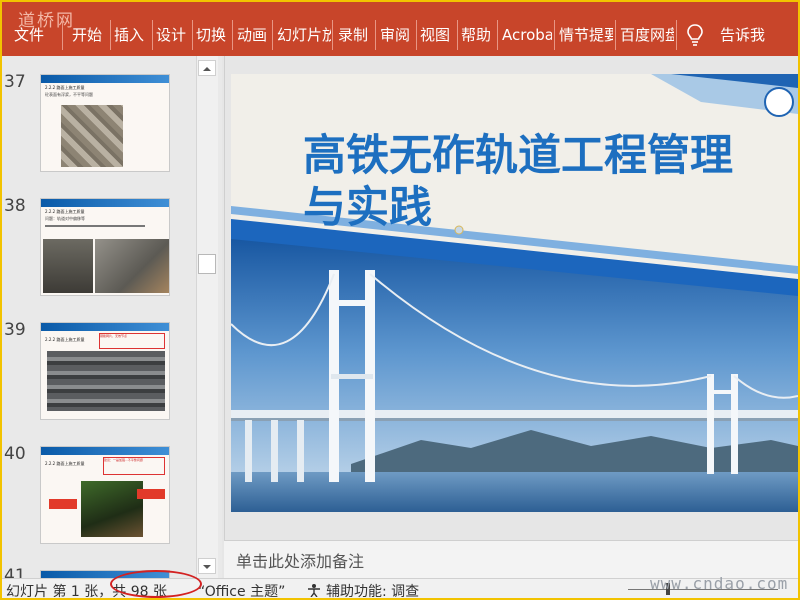  I want to click on slide-title-line-2: 与实践, so click(367, 208).